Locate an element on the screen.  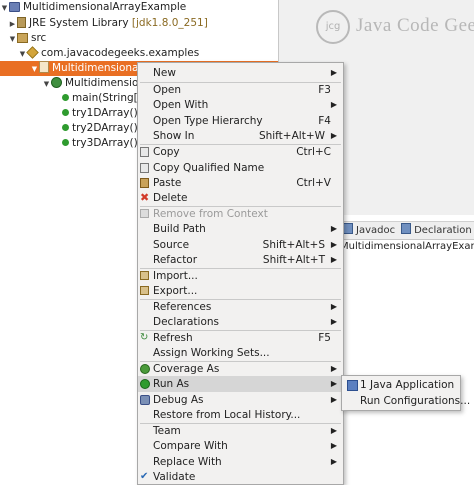
menu-item-label: Remove from Context is located at coordinates (210, 214).